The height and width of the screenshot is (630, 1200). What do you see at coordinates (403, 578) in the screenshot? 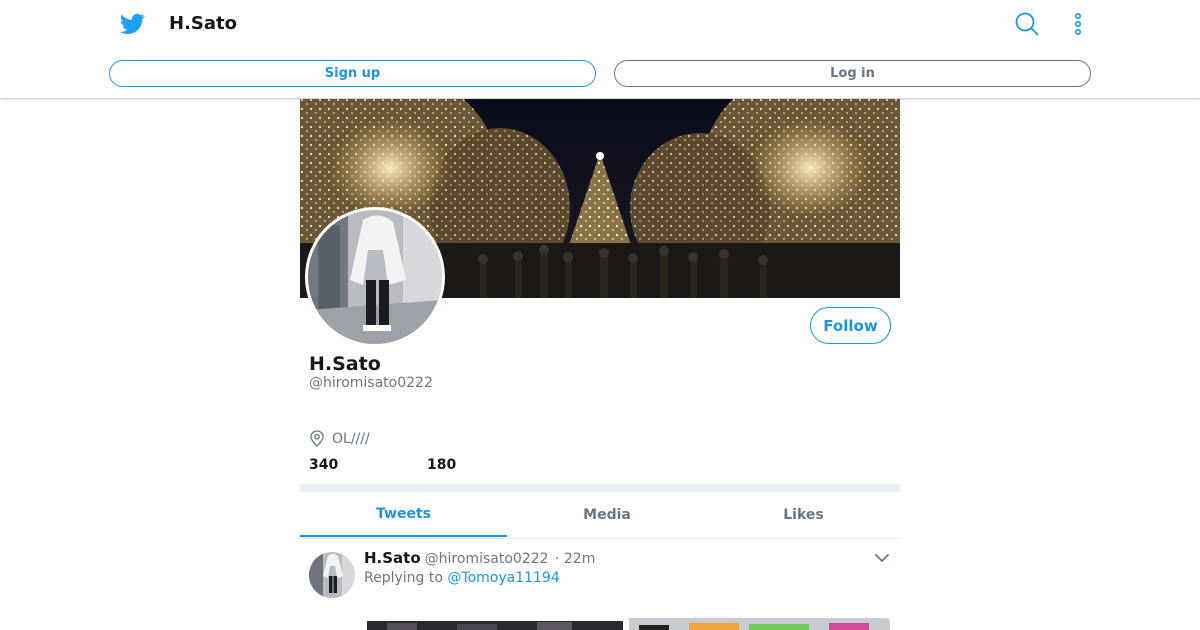
I see `replying-to-label: Replying to` at bounding box center [403, 578].